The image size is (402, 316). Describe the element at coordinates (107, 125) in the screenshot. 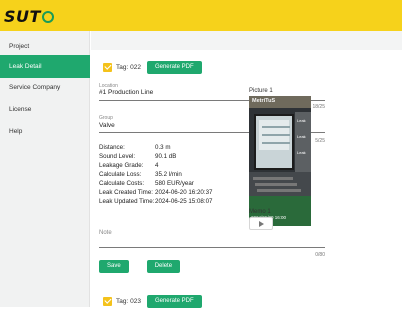

I see `group-field: Valve` at that location.